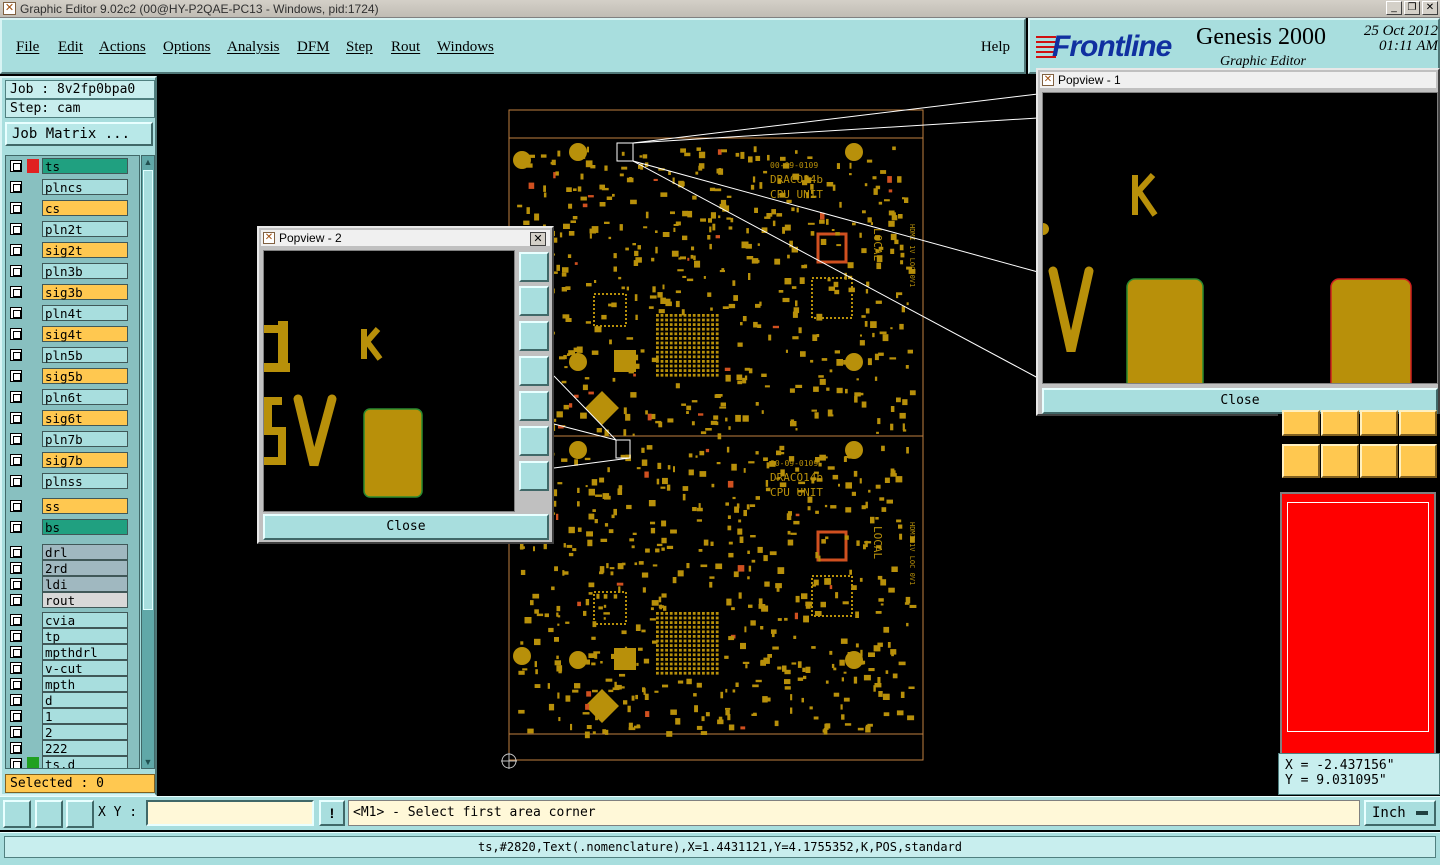 This screenshot has height=865, width=1440. Describe the element at coordinates (85, 334) in the screenshot. I see `layer-name: sig4t` at that location.